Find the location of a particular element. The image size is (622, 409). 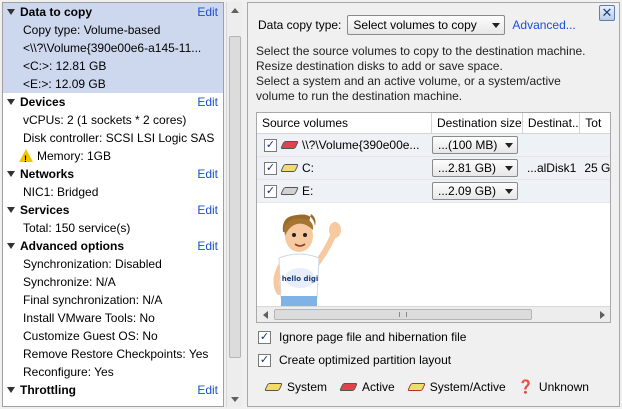

copy-type-label: Data copy type: is located at coordinates (300, 25).